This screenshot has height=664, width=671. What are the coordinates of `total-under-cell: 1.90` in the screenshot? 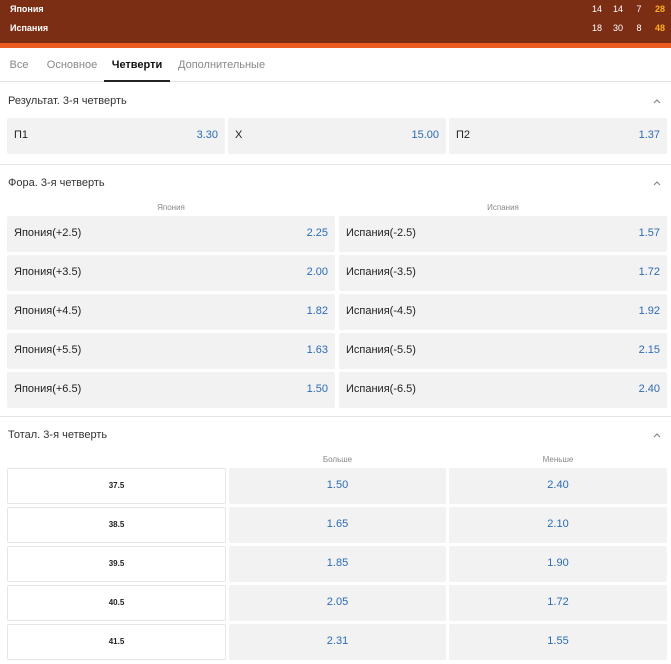 It's located at (558, 564).